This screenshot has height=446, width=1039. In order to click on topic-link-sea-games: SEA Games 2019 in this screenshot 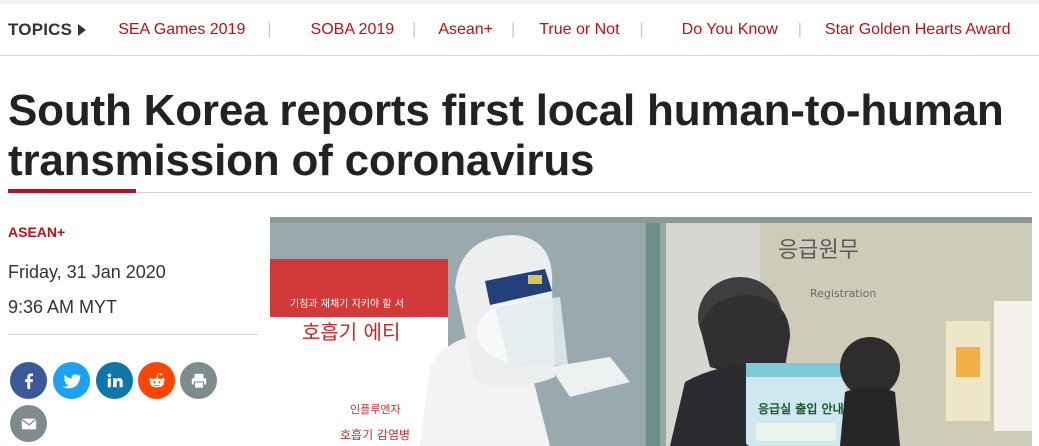, I will do `click(181, 30)`.